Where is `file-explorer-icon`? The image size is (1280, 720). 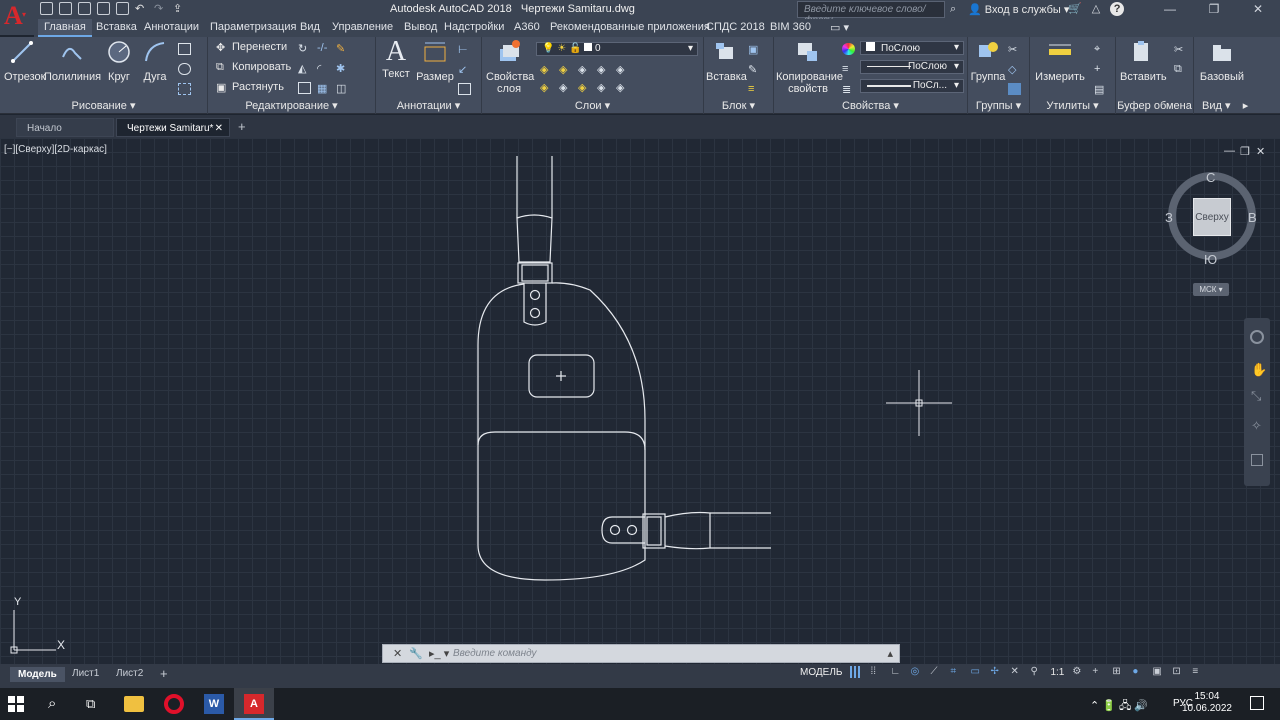 file-explorer-icon is located at coordinates (134, 704).